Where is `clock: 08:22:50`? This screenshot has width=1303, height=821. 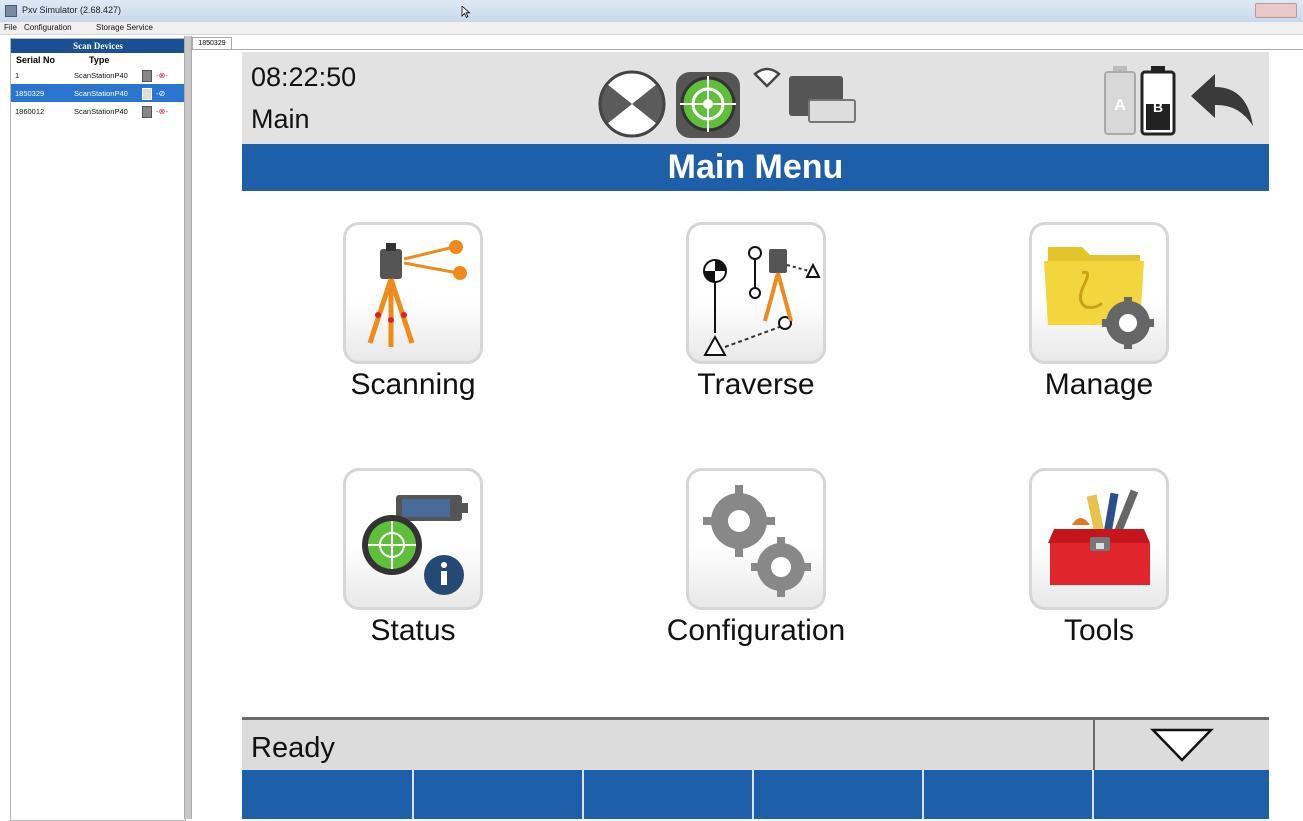 clock: 08:22:50 is located at coordinates (304, 77).